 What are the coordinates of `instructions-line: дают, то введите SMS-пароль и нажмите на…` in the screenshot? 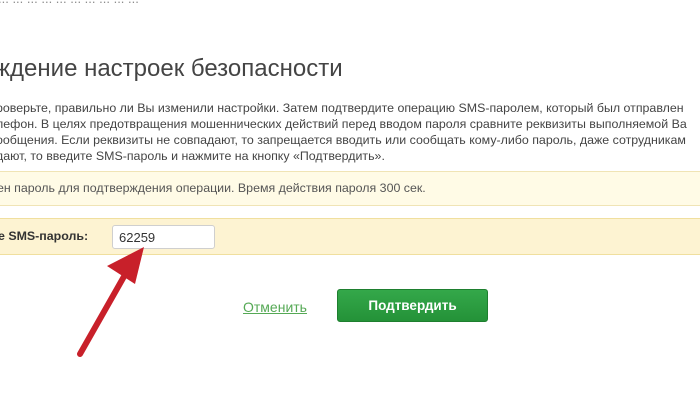 It's located at (192, 156).